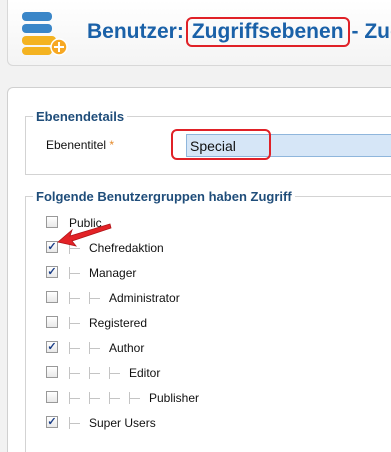  I want to click on group-label: Registered, so click(118, 323).